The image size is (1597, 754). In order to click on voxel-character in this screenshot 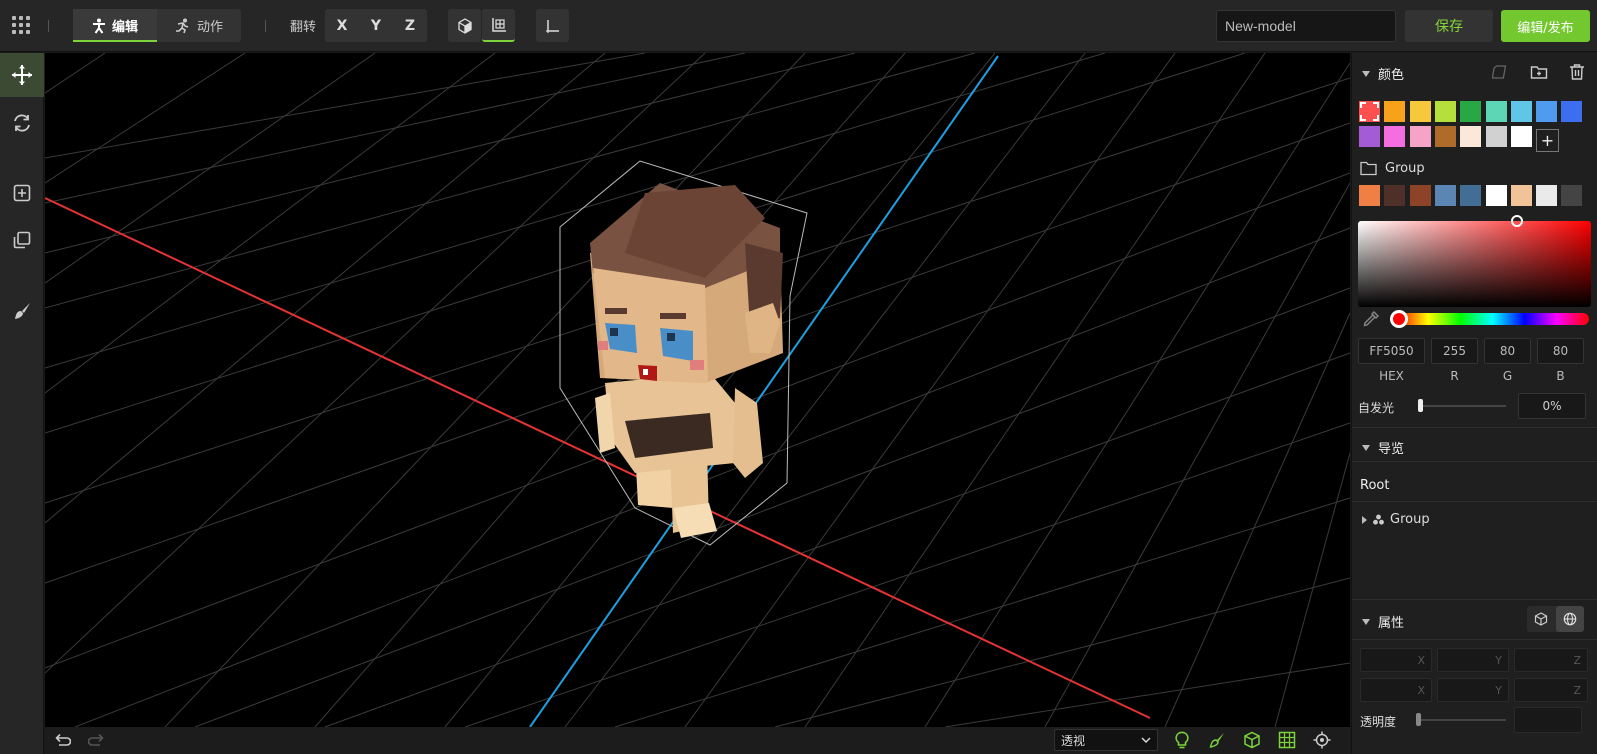, I will do `click(683, 353)`.